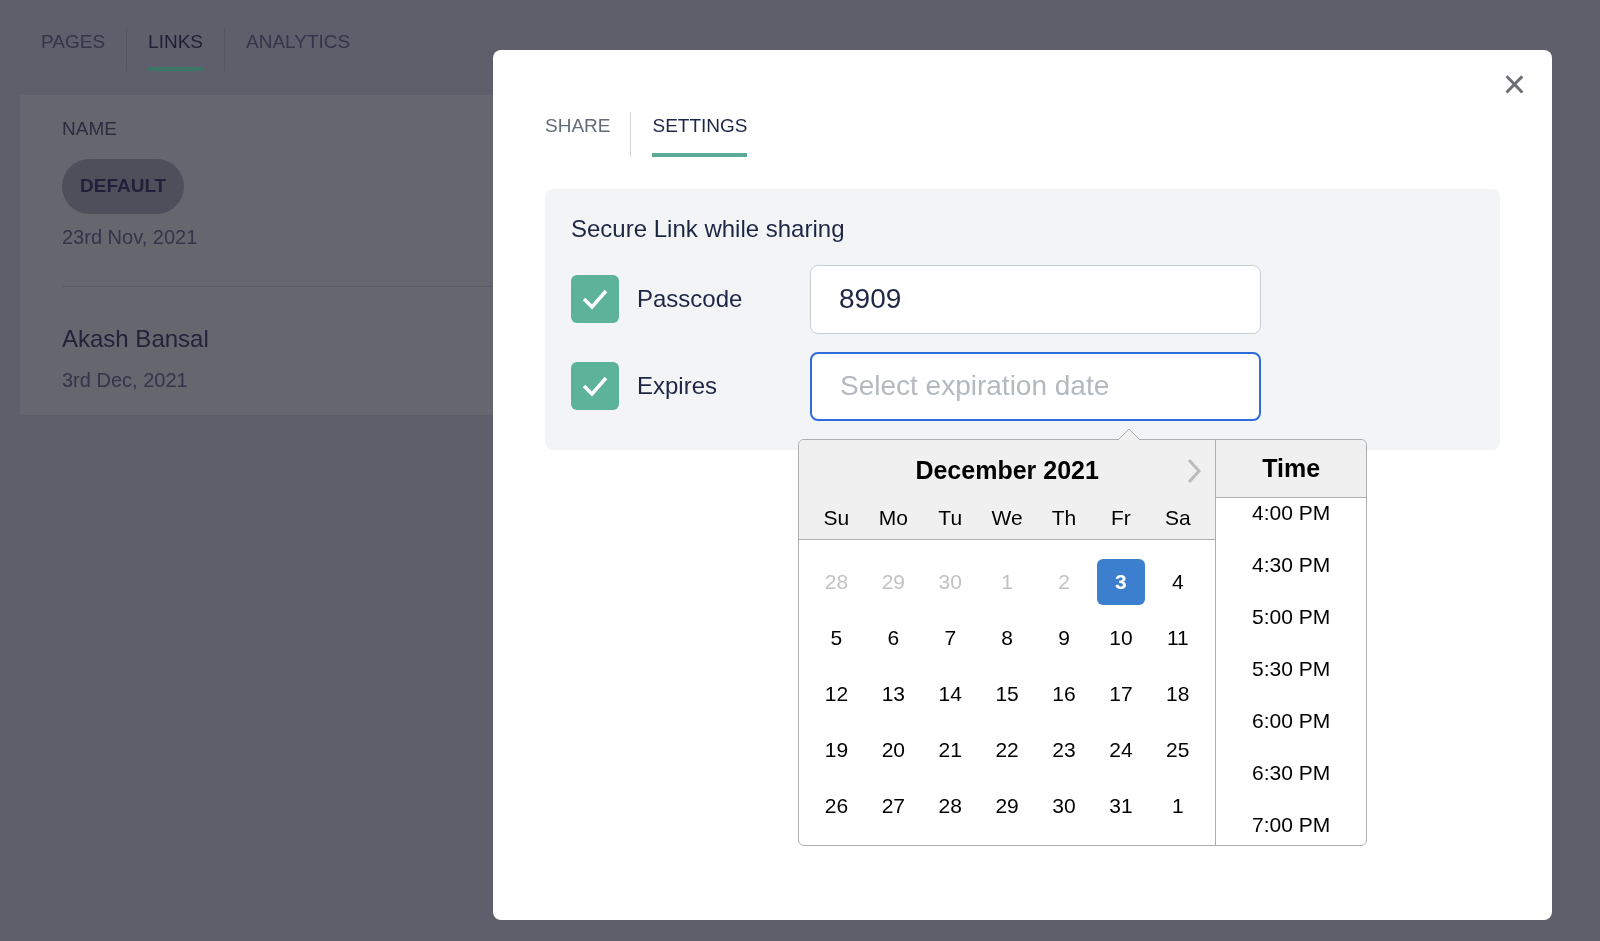 This screenshot has width=1600, height=941. I want to click on calendar-day: 25, so click(1177, 750).